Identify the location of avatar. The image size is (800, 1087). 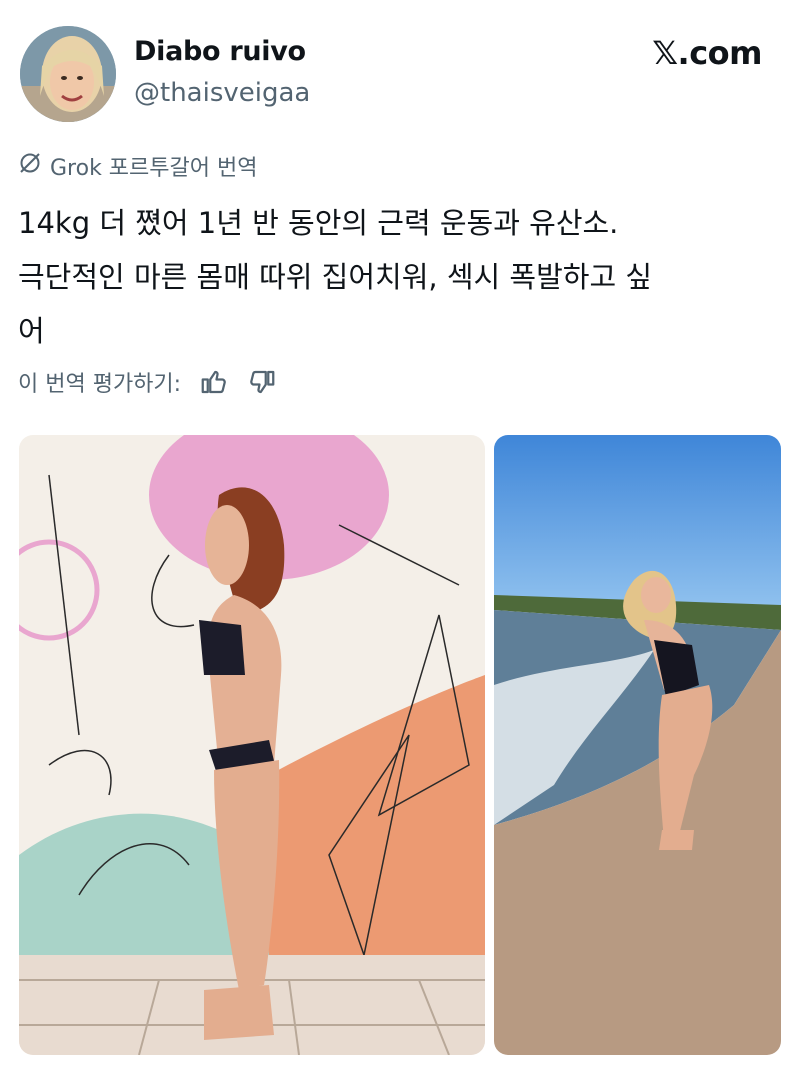
(68, 74).